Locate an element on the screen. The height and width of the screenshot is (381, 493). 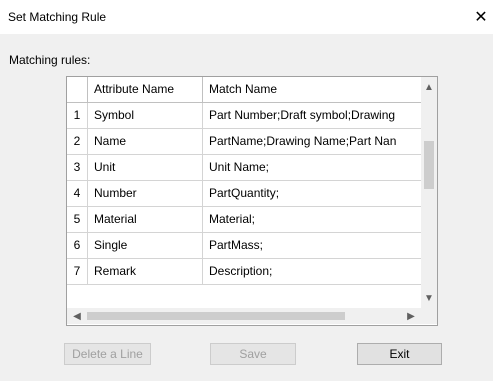
match-name-cell: Material; is located at coordinates (312, 220).